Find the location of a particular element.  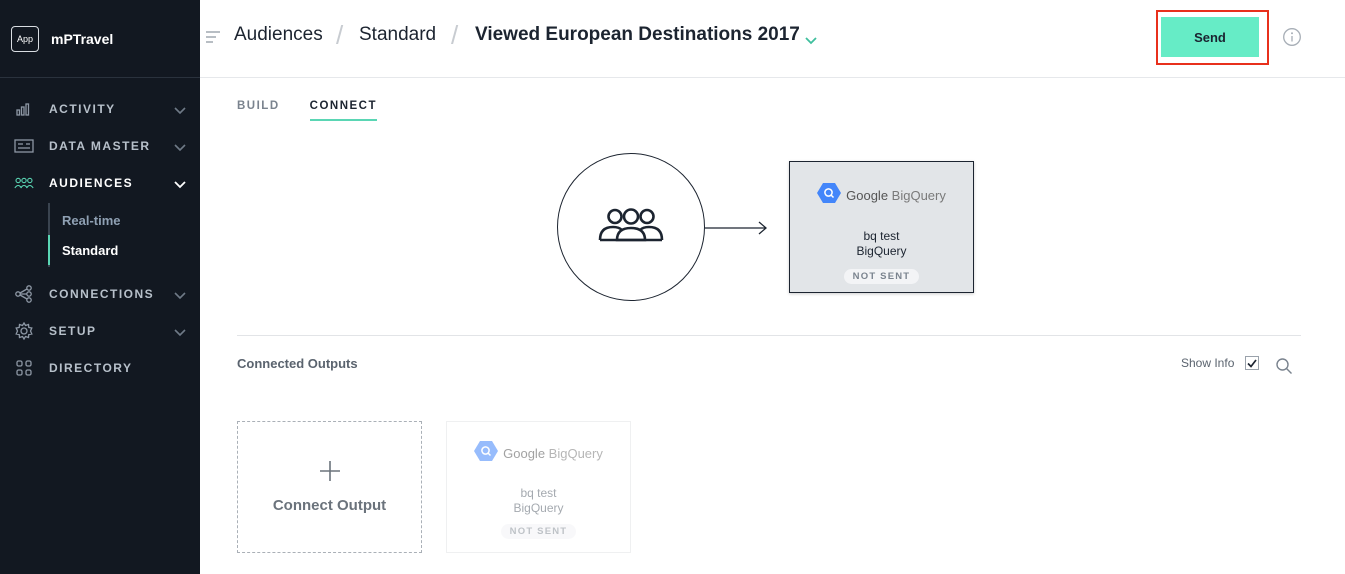

plus-icon is located at coordinates (329, 473).